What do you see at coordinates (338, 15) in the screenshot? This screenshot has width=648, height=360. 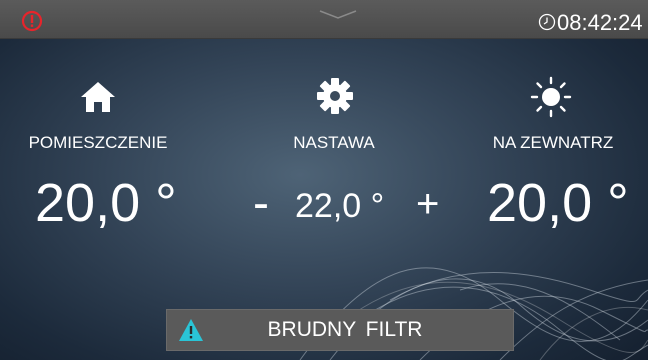 I see `pull-down-handle-icon` at bounding box center [338, 15].